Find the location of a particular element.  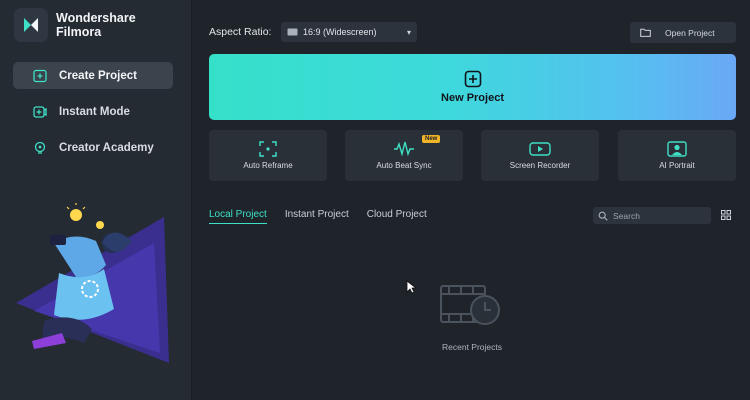

folder-icon is located at coordinates (645, 32).